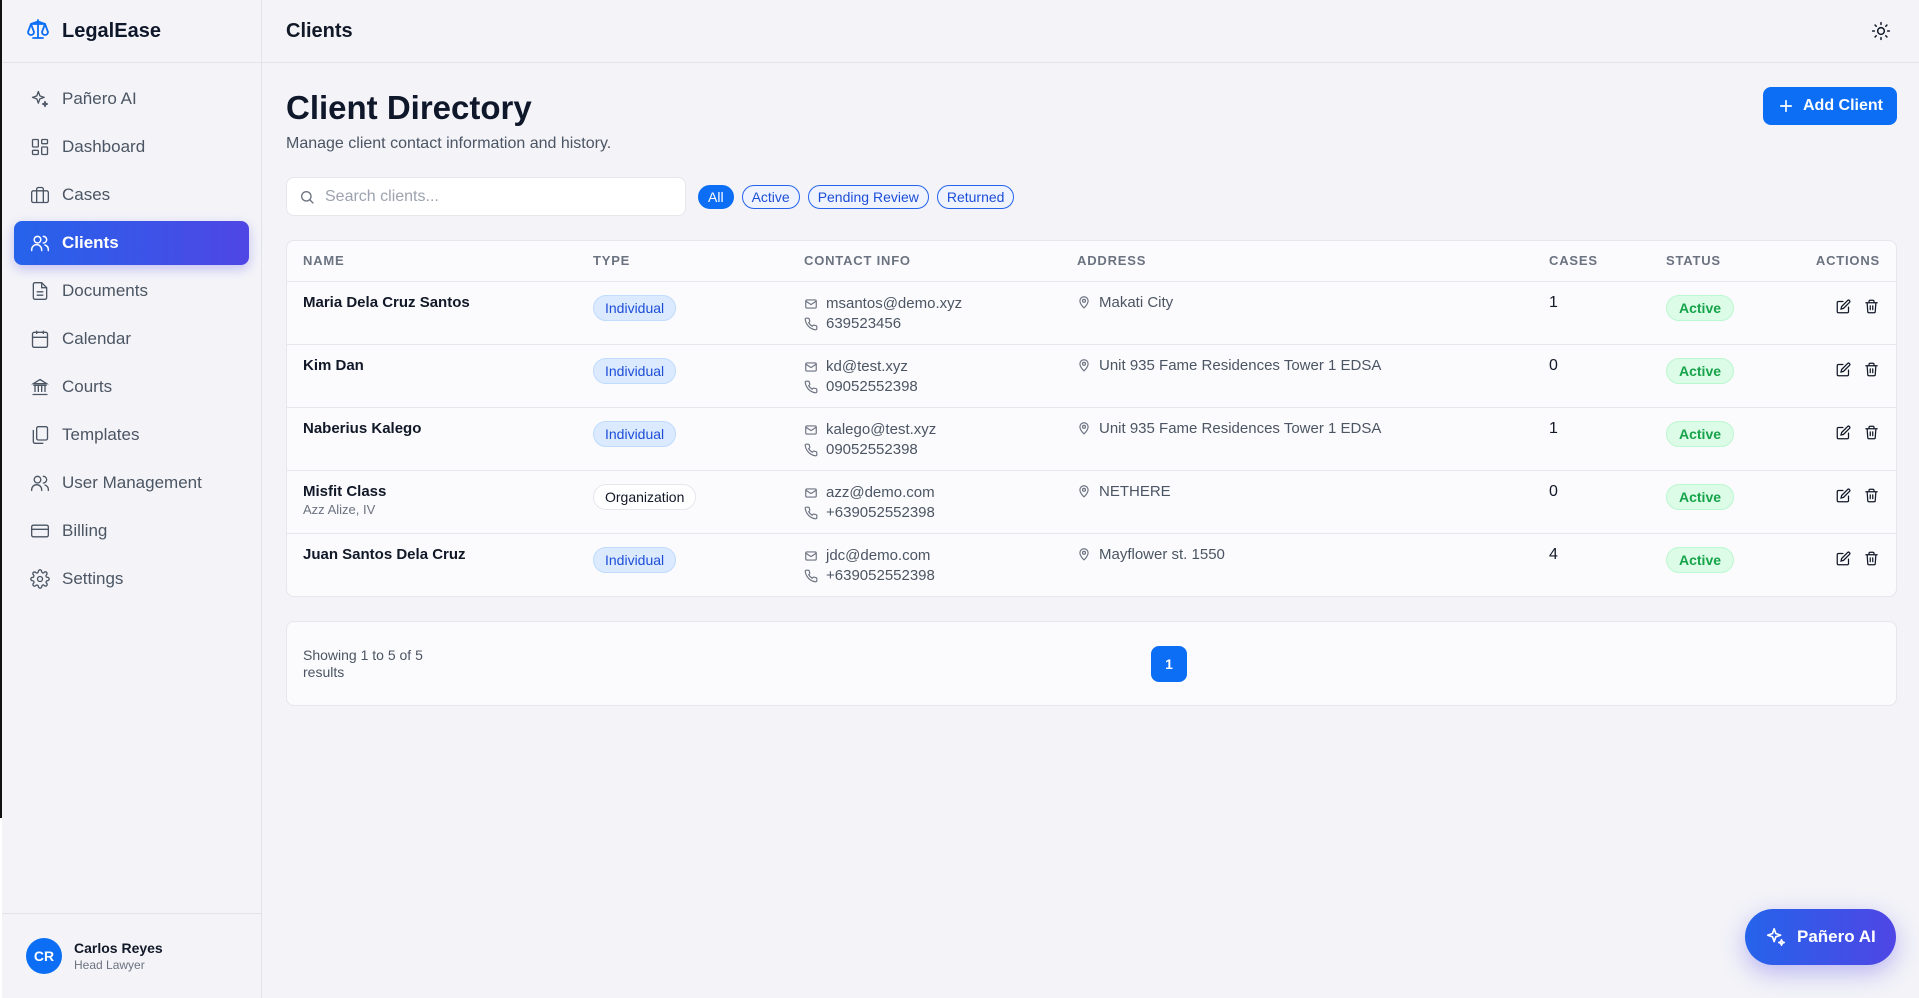 This screenshot has height=998, width=1919. What do you see at coordinates (40, 435) in the screenshot?
I see `templates-icon` at bounding box center [40, 435].